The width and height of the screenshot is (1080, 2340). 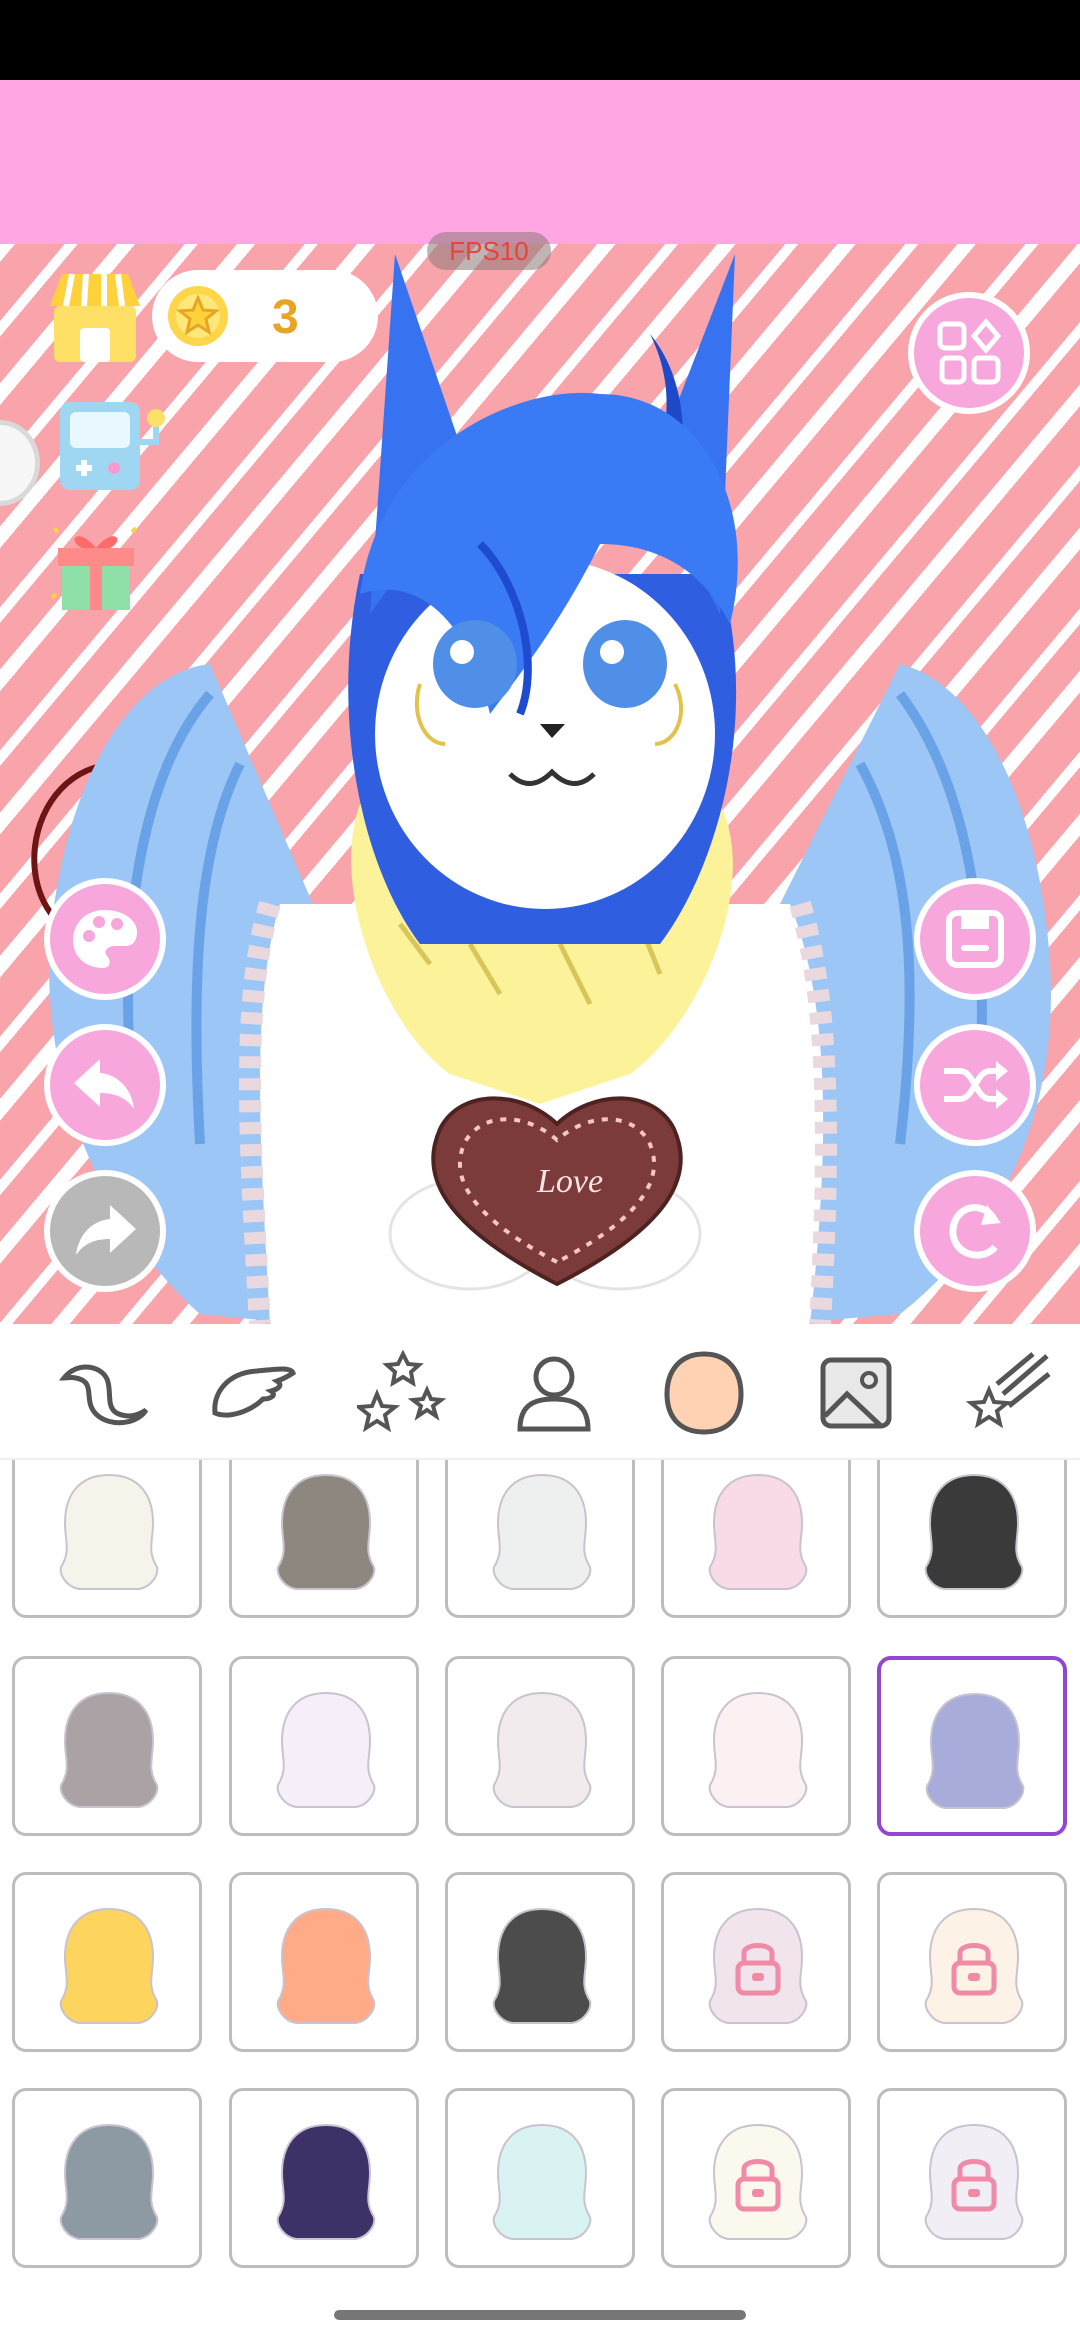 I want to click on stars-icon, so click(x=402, y=1391).